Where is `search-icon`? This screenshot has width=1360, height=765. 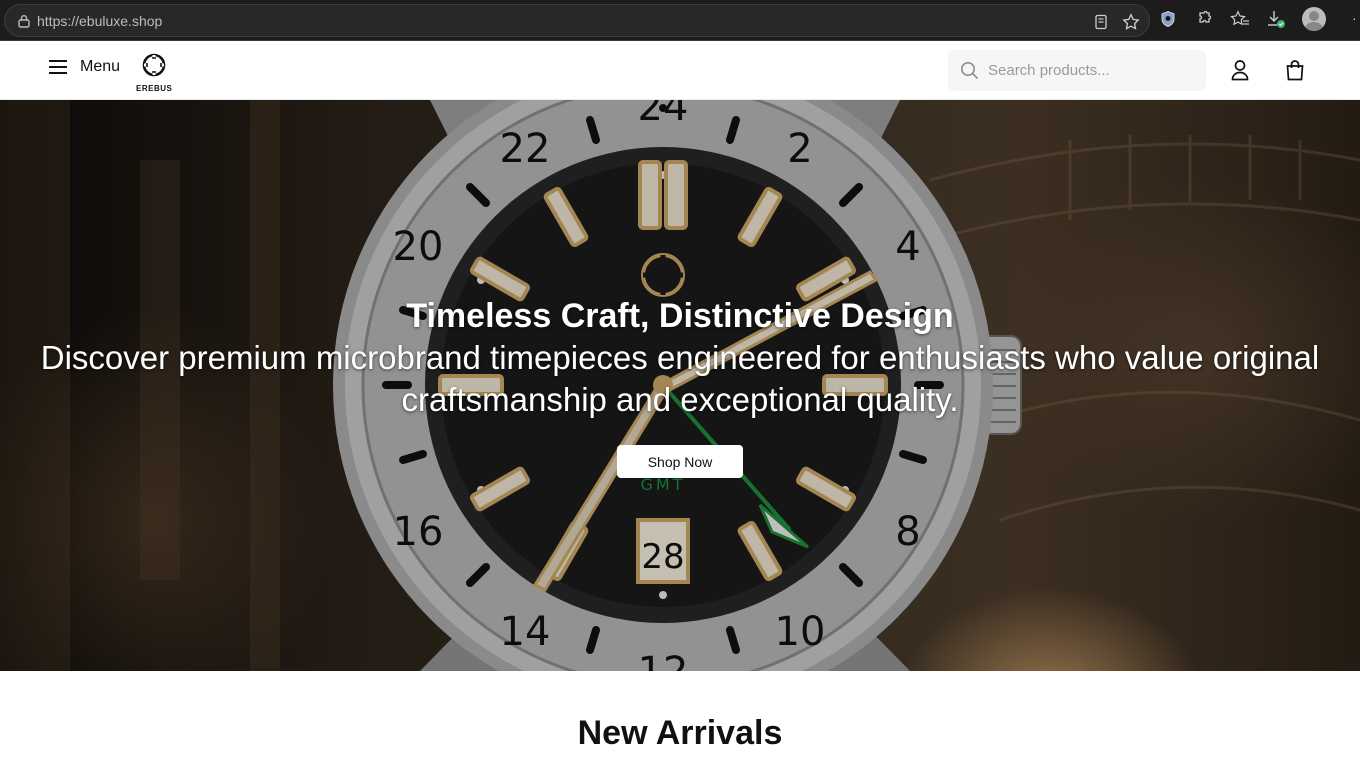
search-icon is located at coordinates (969, 70).